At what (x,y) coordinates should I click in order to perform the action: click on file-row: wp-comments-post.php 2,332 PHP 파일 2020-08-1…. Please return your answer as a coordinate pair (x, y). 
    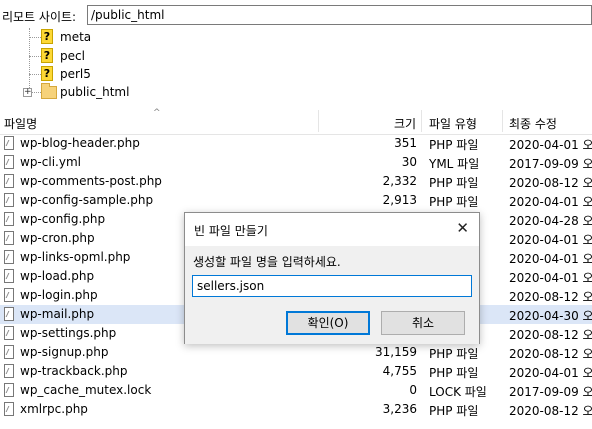
    Looking at the image, I should click on (296, 181).